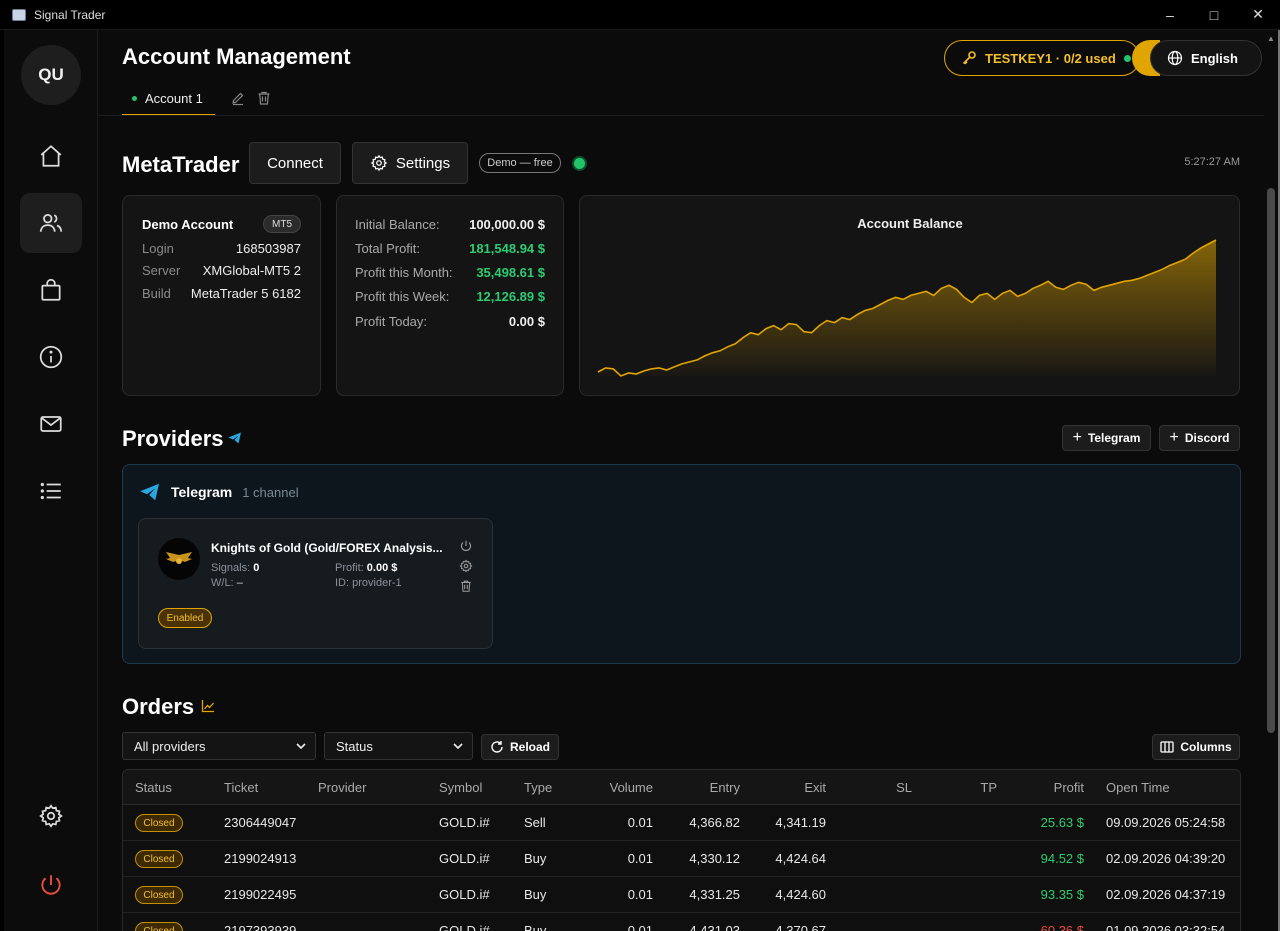  Describe the element at coordinates (1214, 58) in the screenshot. I see `language-label: English` at that location.